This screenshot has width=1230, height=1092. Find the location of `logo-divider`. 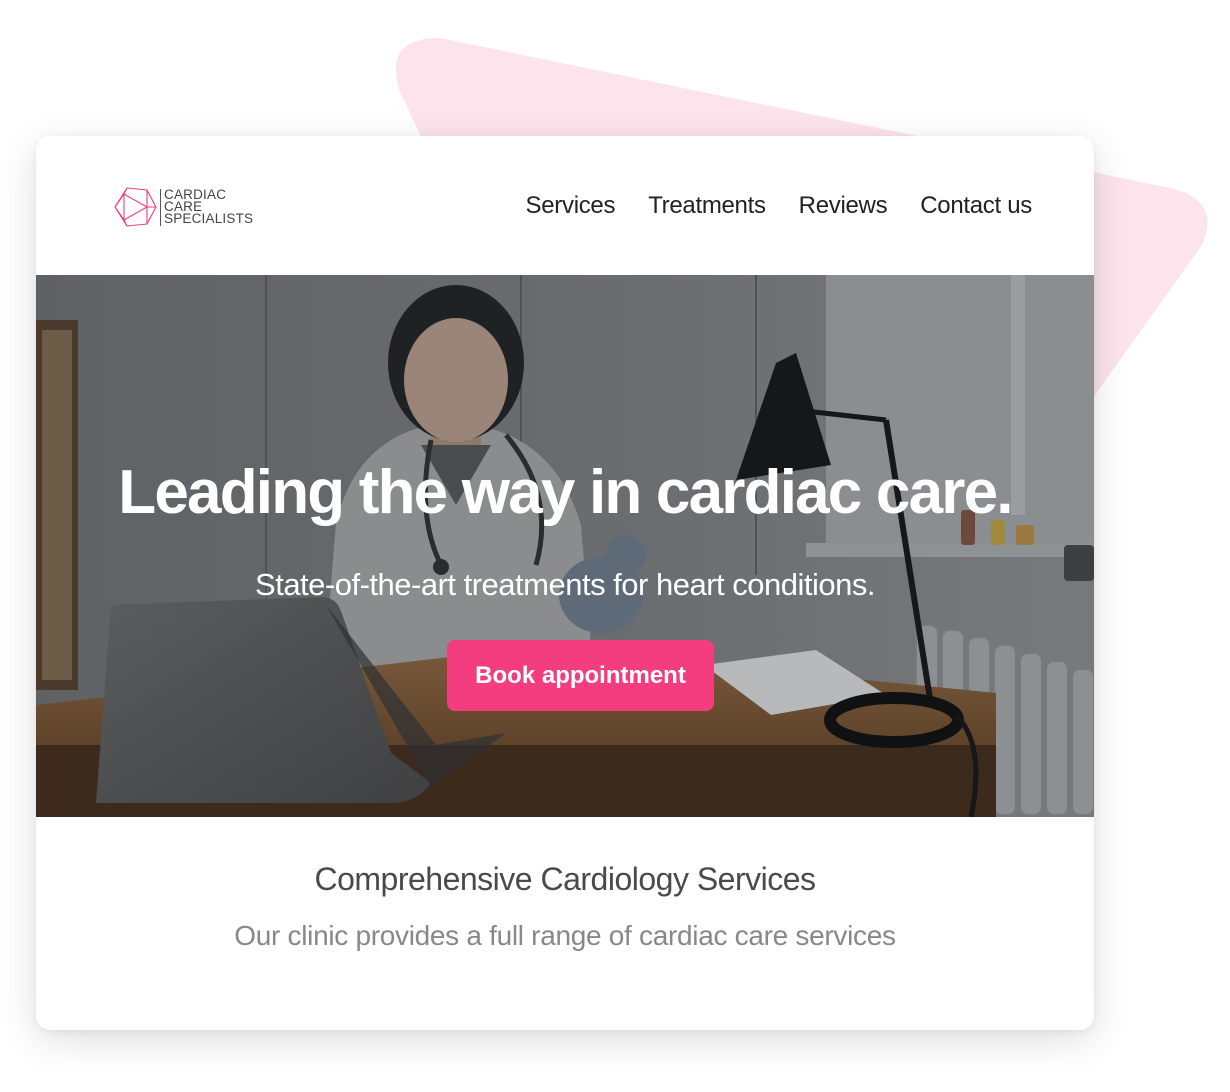

logo-divider is located at coordinates (160, 207).